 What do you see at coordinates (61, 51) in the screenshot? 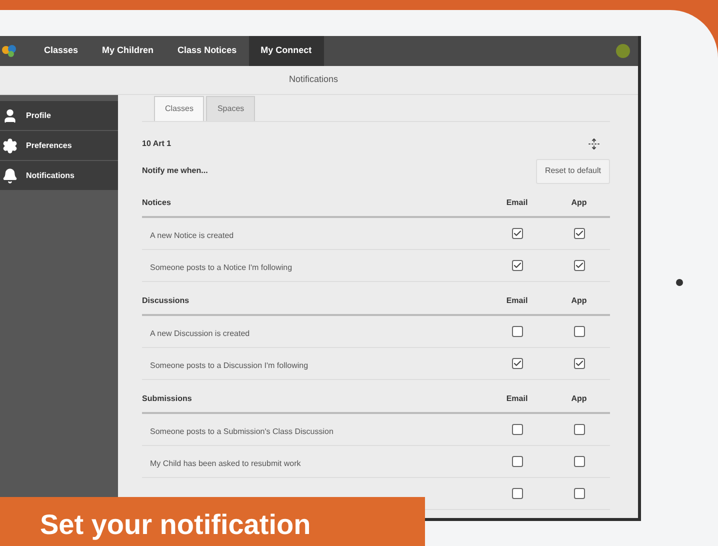
I see `nav-tab: Classes` at bounding box center [61, 51].